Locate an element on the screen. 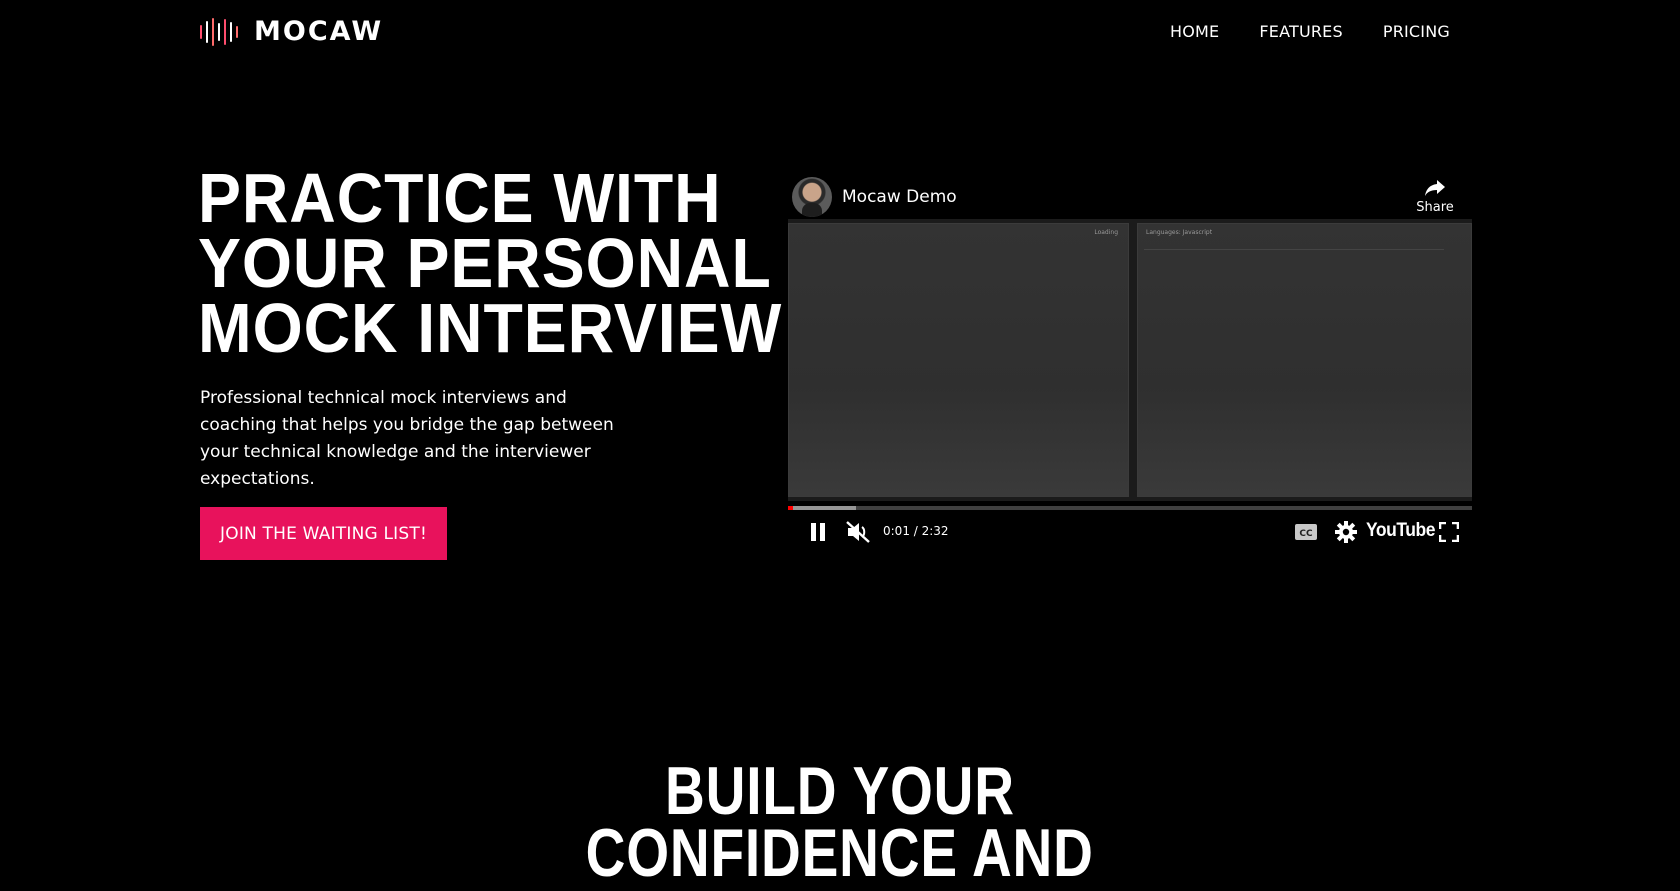 Image resolution: width=1680 pixels, height=891 pixels. youtube-logo: YouTube is located at coordinates (1400, 531).